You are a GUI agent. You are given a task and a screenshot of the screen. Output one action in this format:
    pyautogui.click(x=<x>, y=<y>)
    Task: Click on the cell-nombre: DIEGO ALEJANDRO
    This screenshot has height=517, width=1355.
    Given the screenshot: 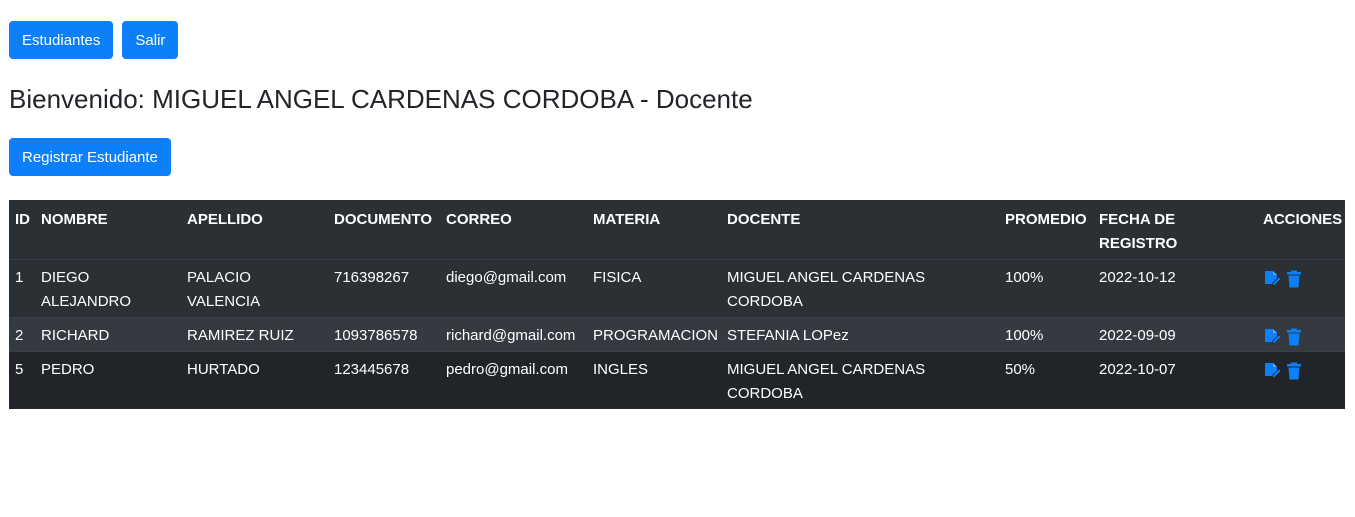 What is the action you would take?
    pyautogui.click(x=108, y=287)
    